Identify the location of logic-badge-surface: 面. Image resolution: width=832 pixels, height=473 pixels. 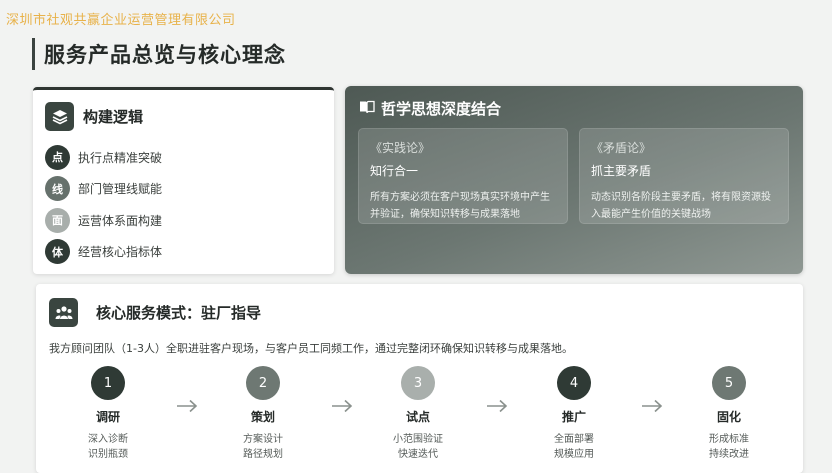
(57, 220).